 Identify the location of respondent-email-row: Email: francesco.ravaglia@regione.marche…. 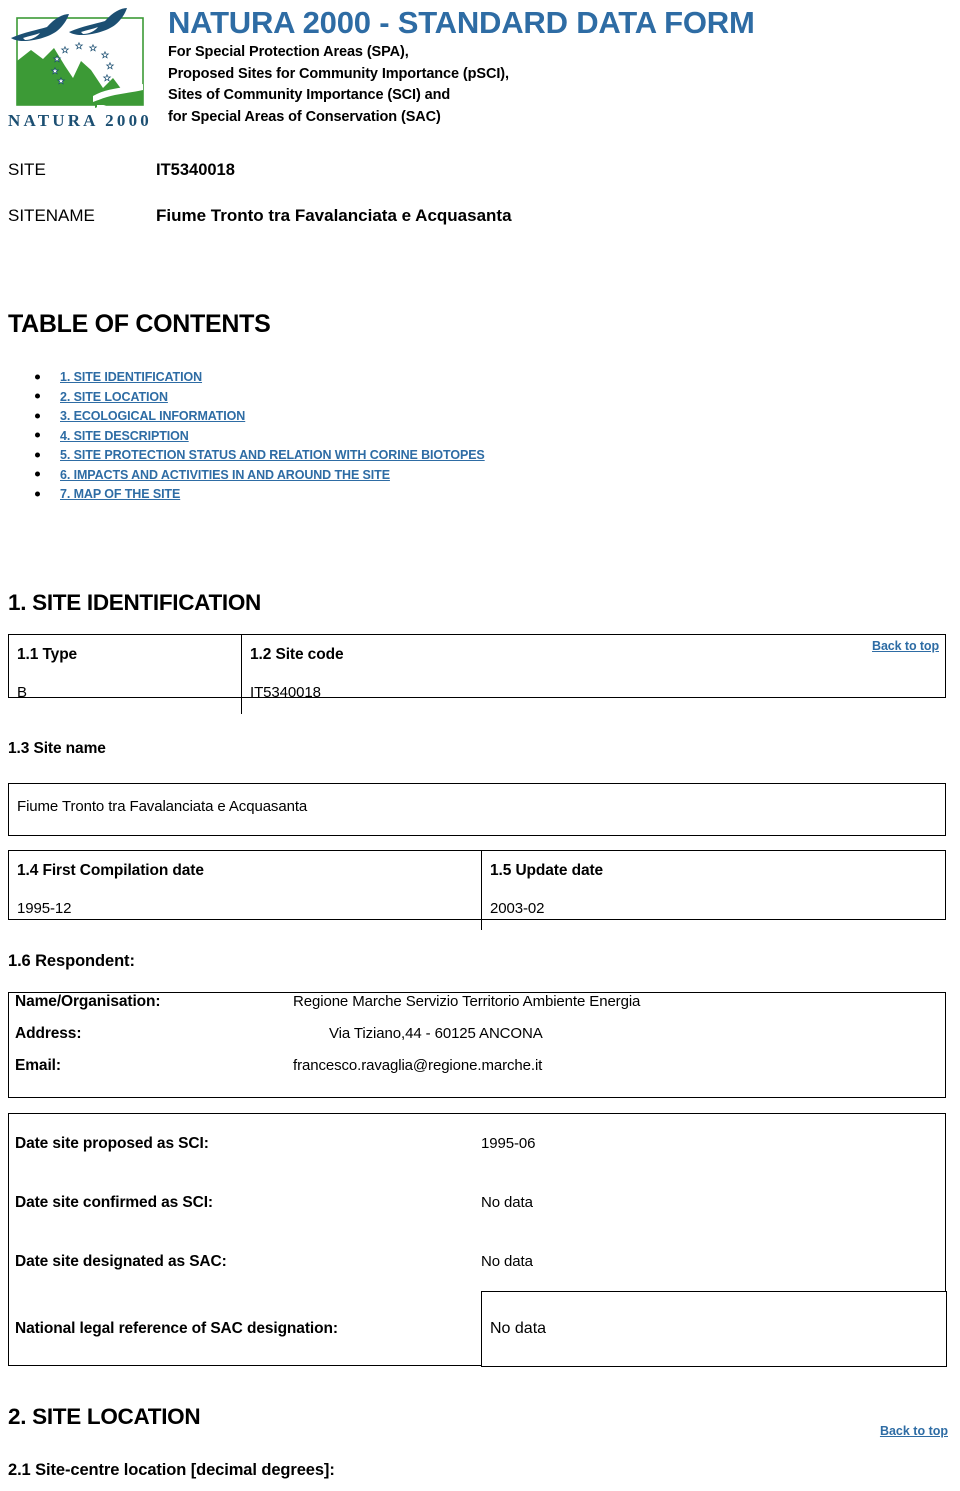
(477, 1073).